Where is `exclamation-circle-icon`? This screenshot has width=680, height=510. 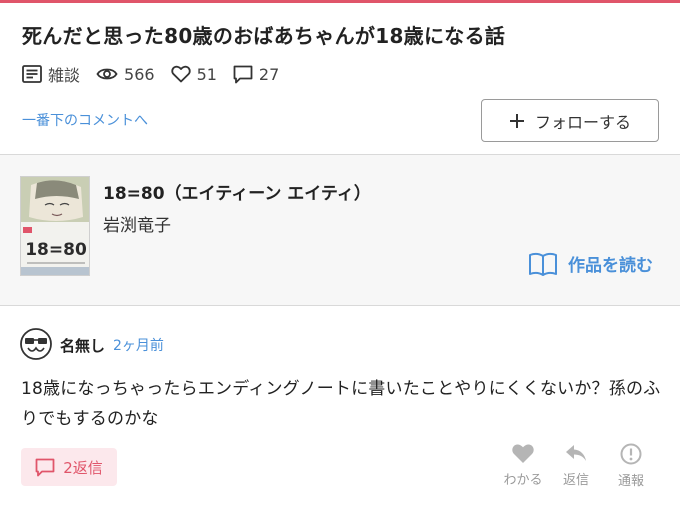 exclamation-circle-icon is located at coordinates (631, 454).